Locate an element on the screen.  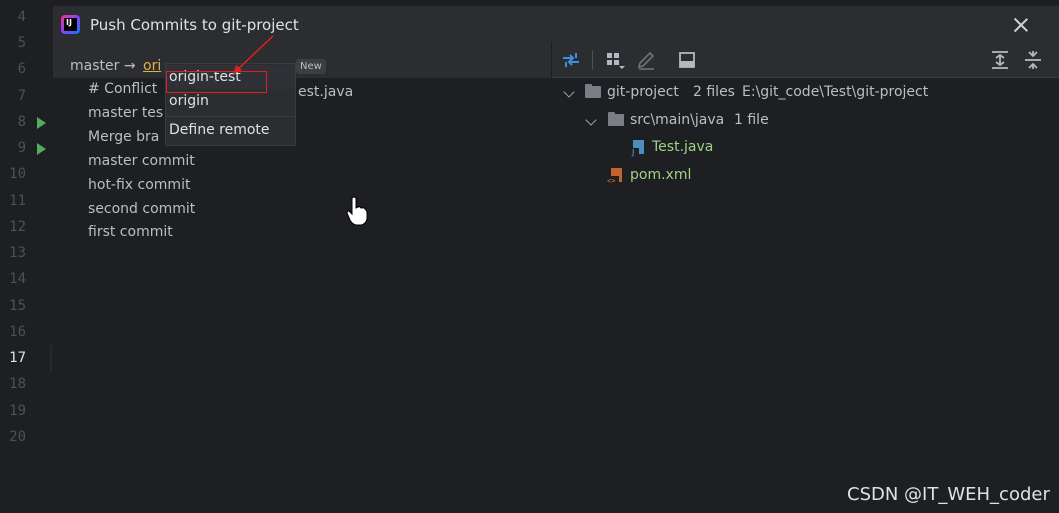
toolbar-separator is located at coordinates (592, 60).